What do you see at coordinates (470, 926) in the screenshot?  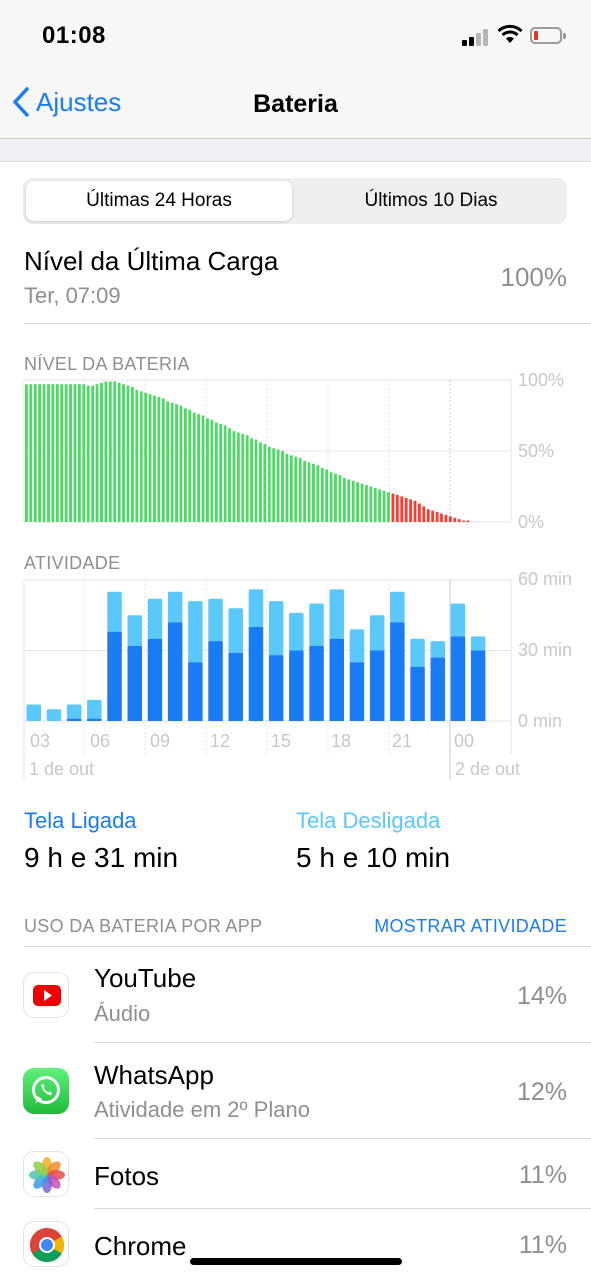 I see `show-activity-button: MOSTRAR ATIVIDADE` at bounding box center [470, 926].